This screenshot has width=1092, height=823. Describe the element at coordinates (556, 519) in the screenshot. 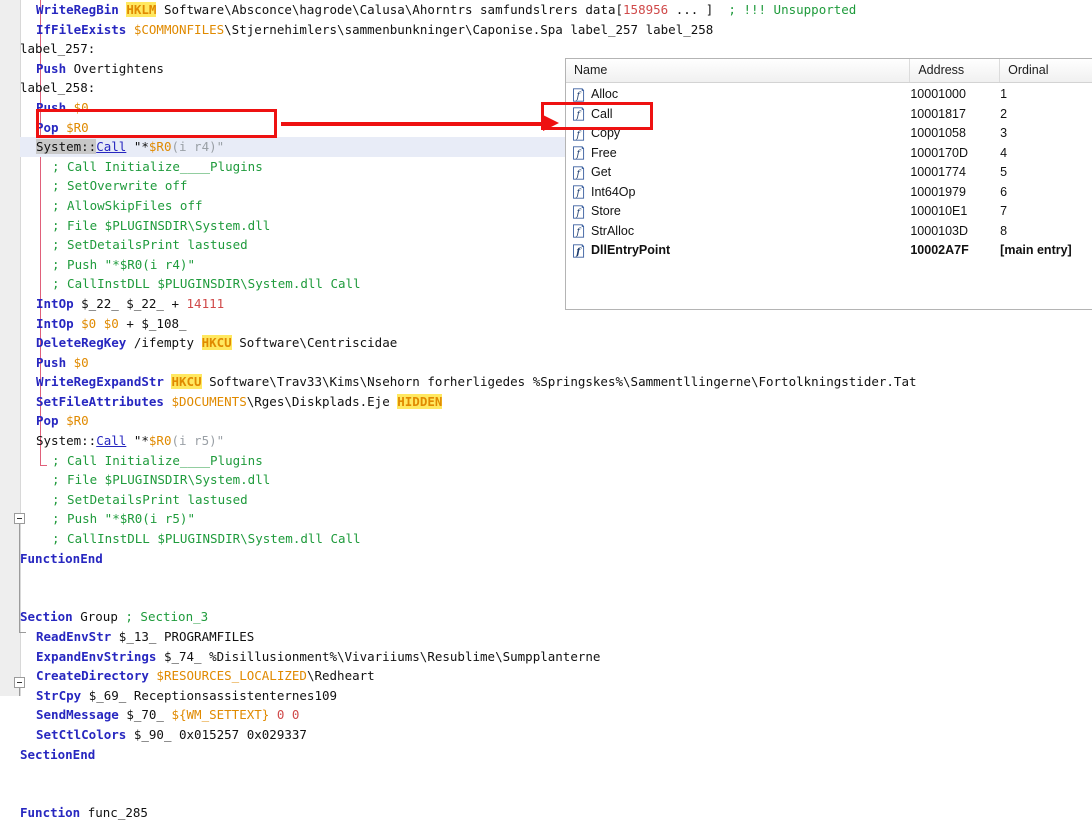

I see `code-line: ; Push "*$R0(i r5)"` at that location.